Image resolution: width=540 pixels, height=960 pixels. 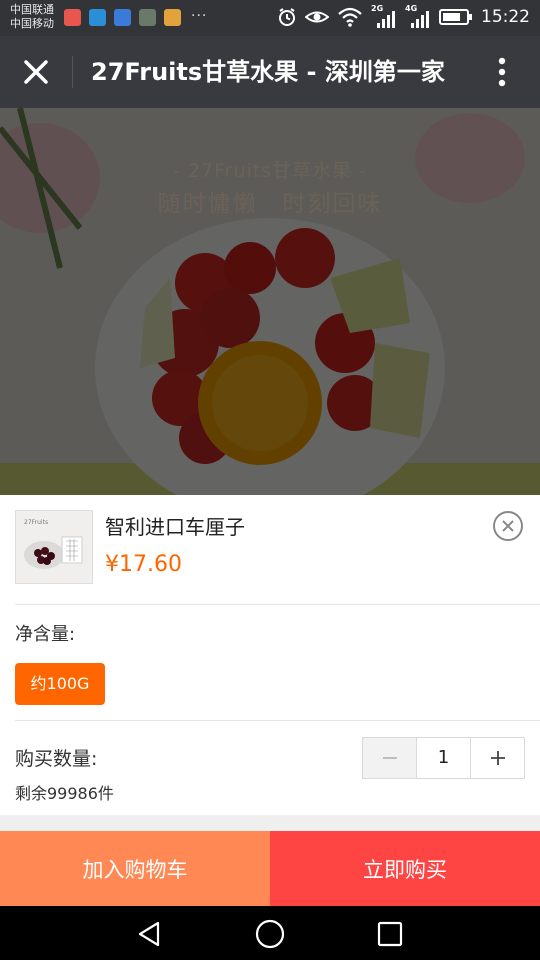 I want to click on recents-square-icon, so click(x=390, y=934).